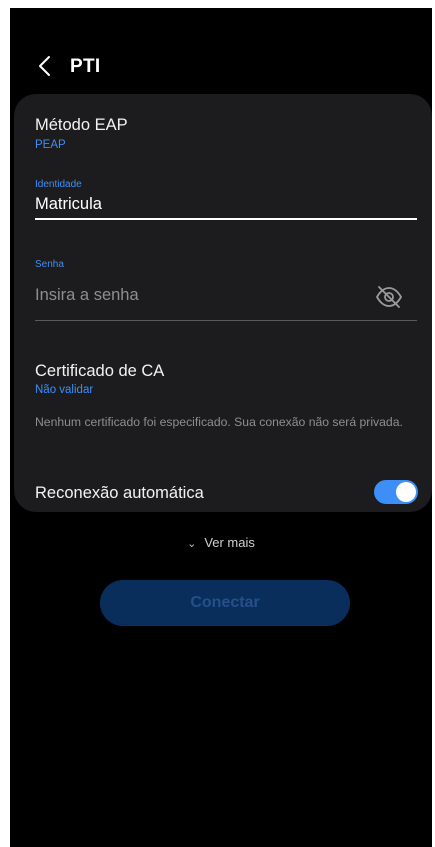  I want to click on eap-method-title: Método EAP, so click(81, 125).